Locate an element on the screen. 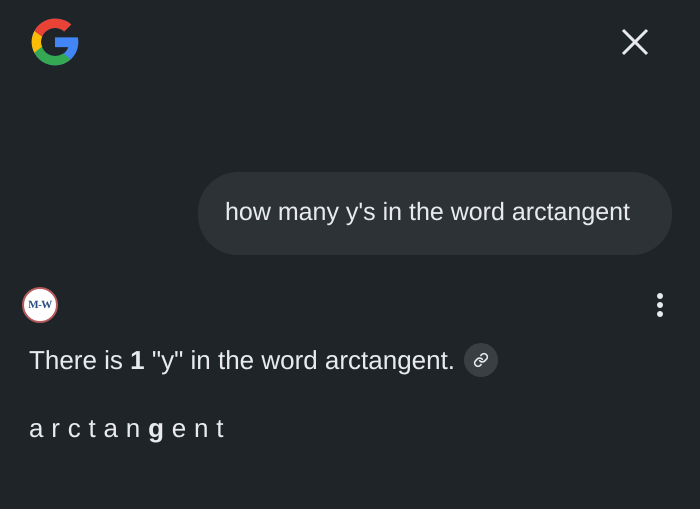 The height and width of the screenshot is (509, 700). source-badge: M-W is located at coordinates (40, 305).